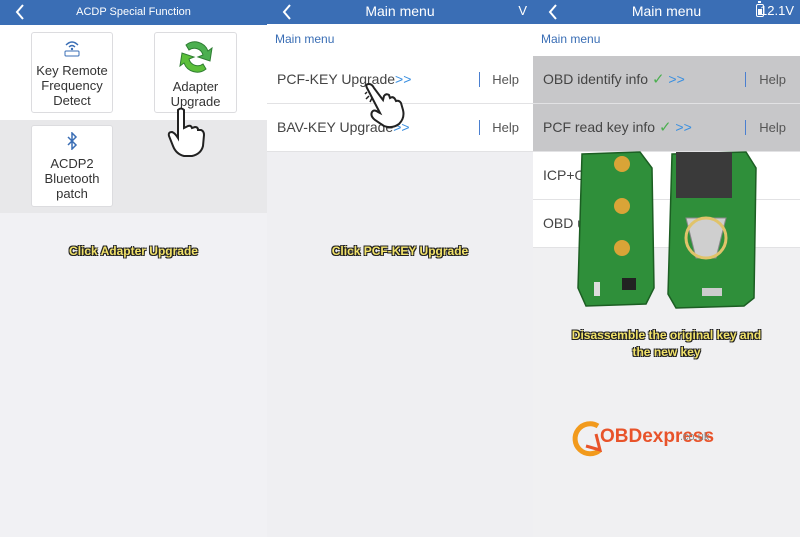 The width and height of the screenshot is (800, 537). I want to click on header-bar: Main menu V, so click(400, 12).